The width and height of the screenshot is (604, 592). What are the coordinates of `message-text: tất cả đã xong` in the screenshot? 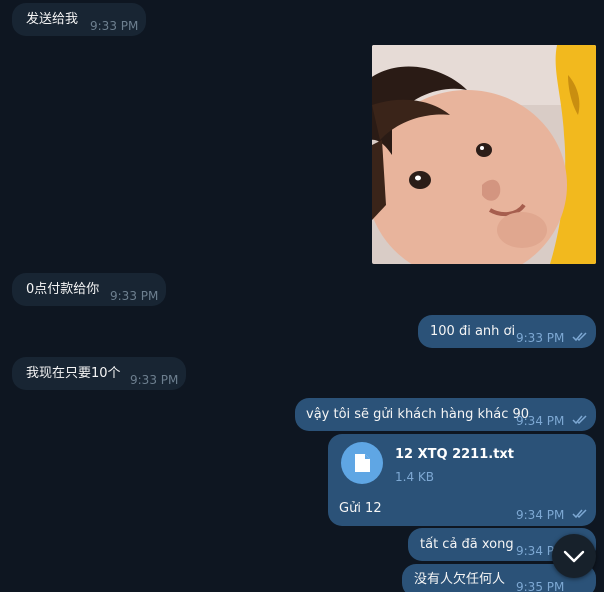 It's located at (467, 544).